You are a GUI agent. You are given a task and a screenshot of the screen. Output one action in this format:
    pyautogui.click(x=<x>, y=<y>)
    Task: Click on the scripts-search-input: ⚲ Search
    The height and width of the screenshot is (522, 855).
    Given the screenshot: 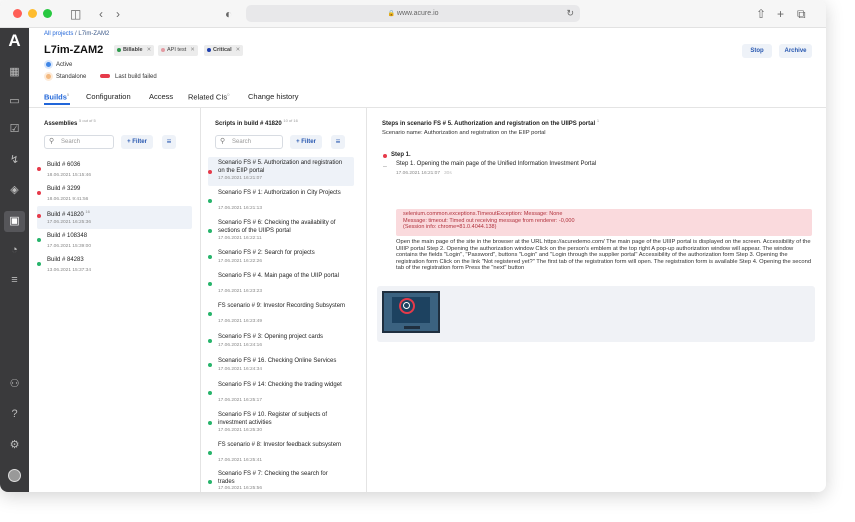 What is the action you would take?
    pyautogui.click(x=249, y=142)
    